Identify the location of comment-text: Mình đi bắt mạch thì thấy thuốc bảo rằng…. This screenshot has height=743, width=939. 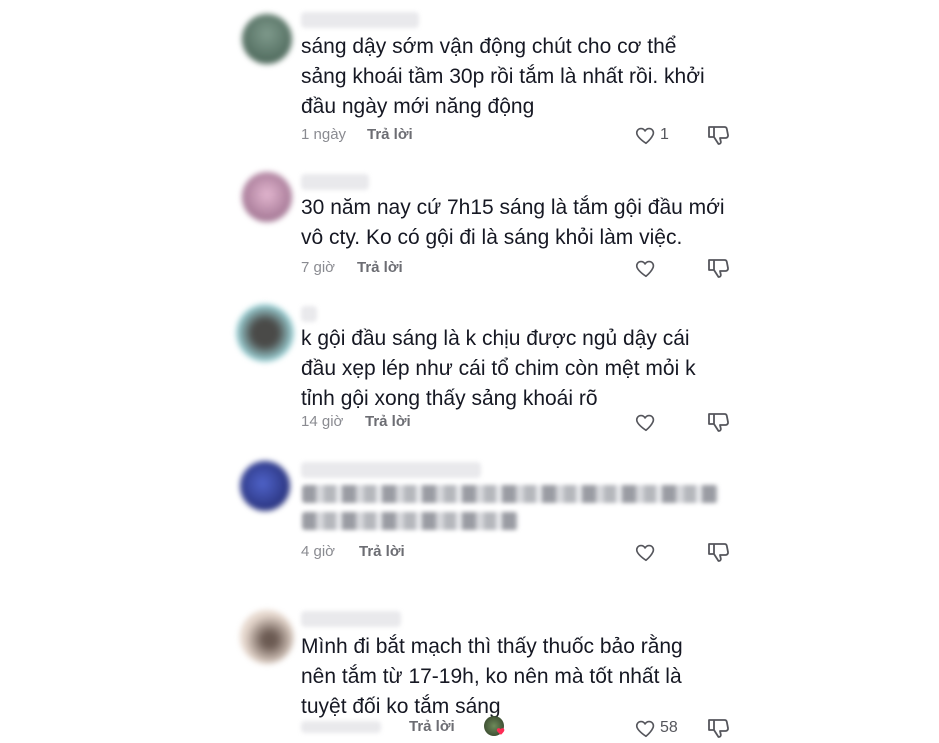
(492, 676).